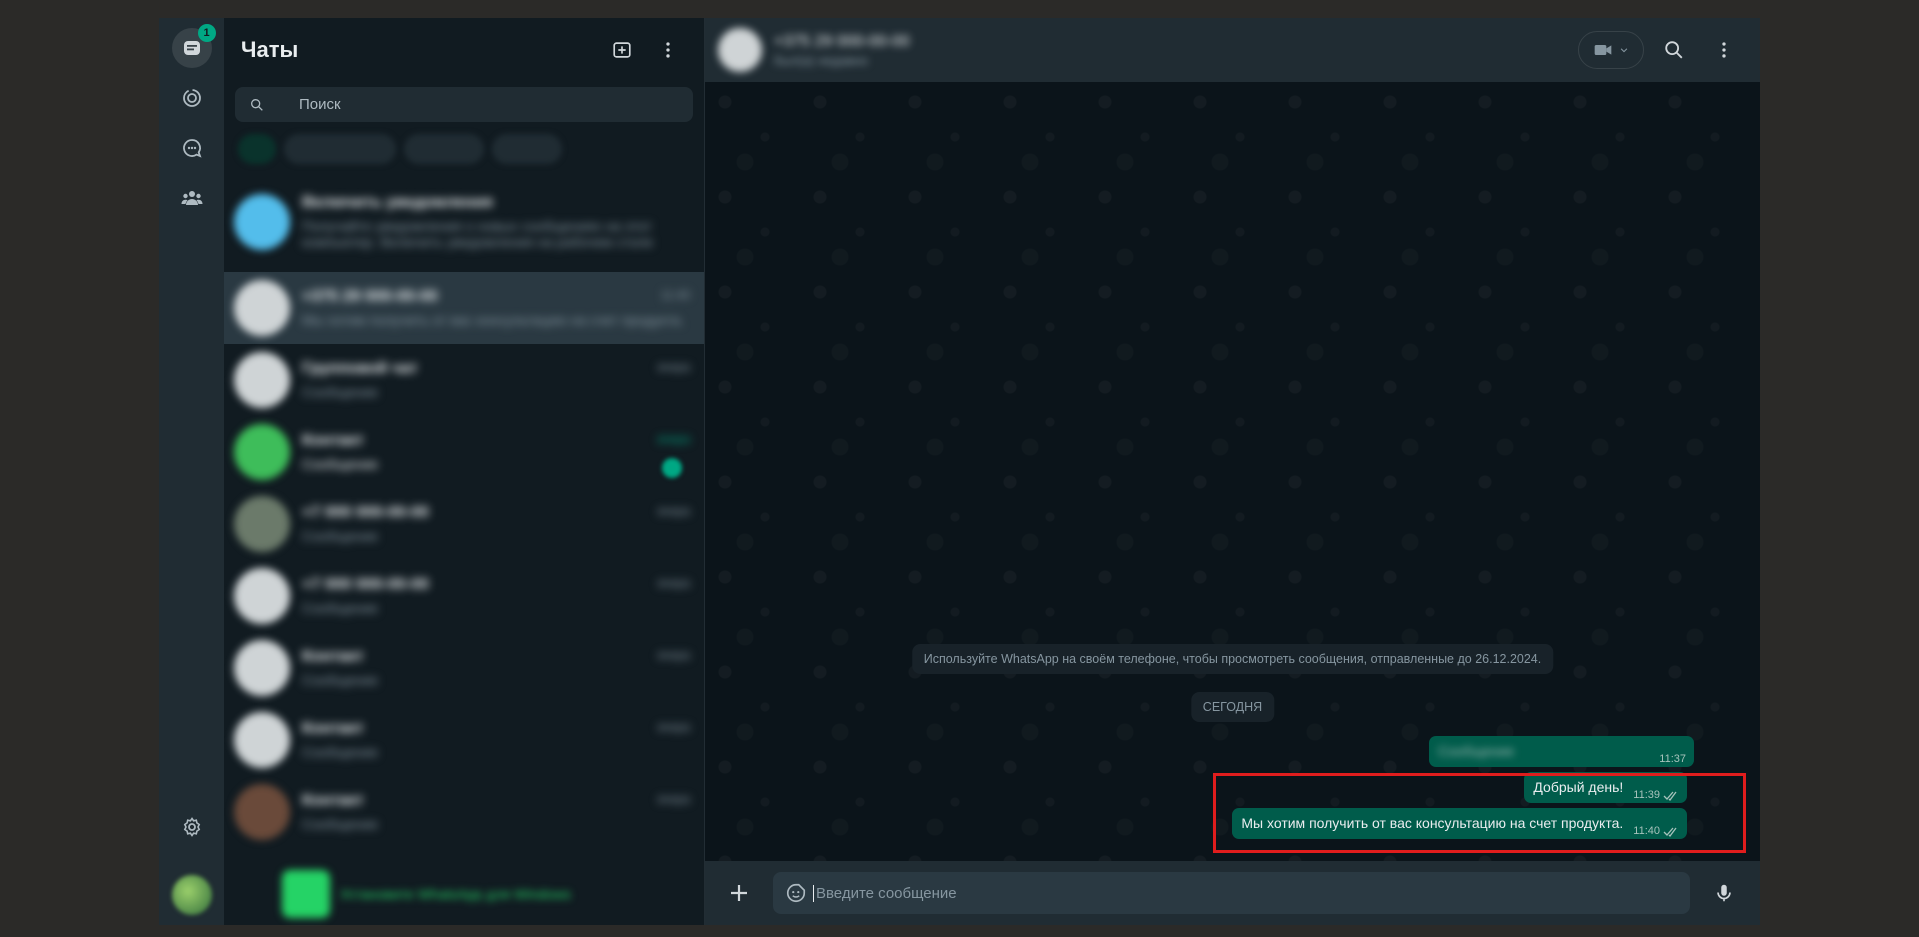  I want to click on conversation-header: +375 29 000-00-00 был(а) недавно, so click(1232, 50).